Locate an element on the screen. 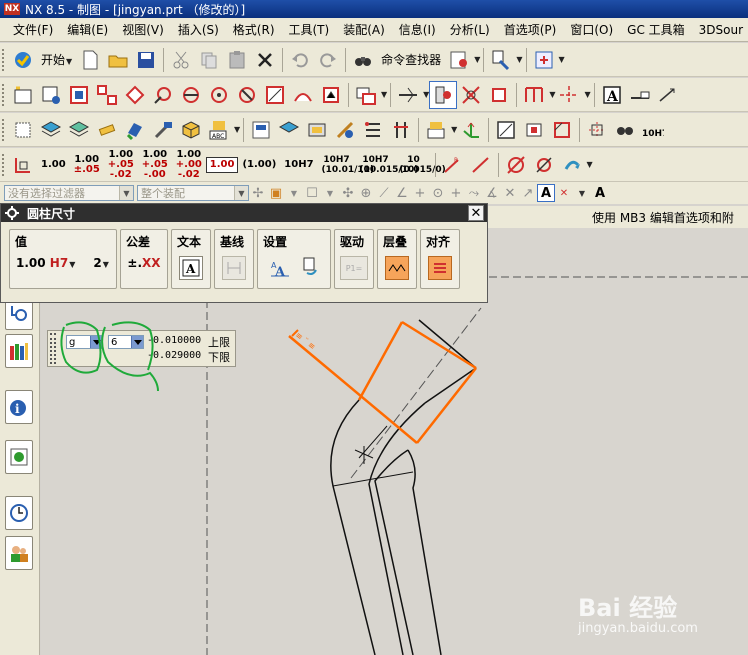  green-circle-mark is located at coordinates (81, 347).